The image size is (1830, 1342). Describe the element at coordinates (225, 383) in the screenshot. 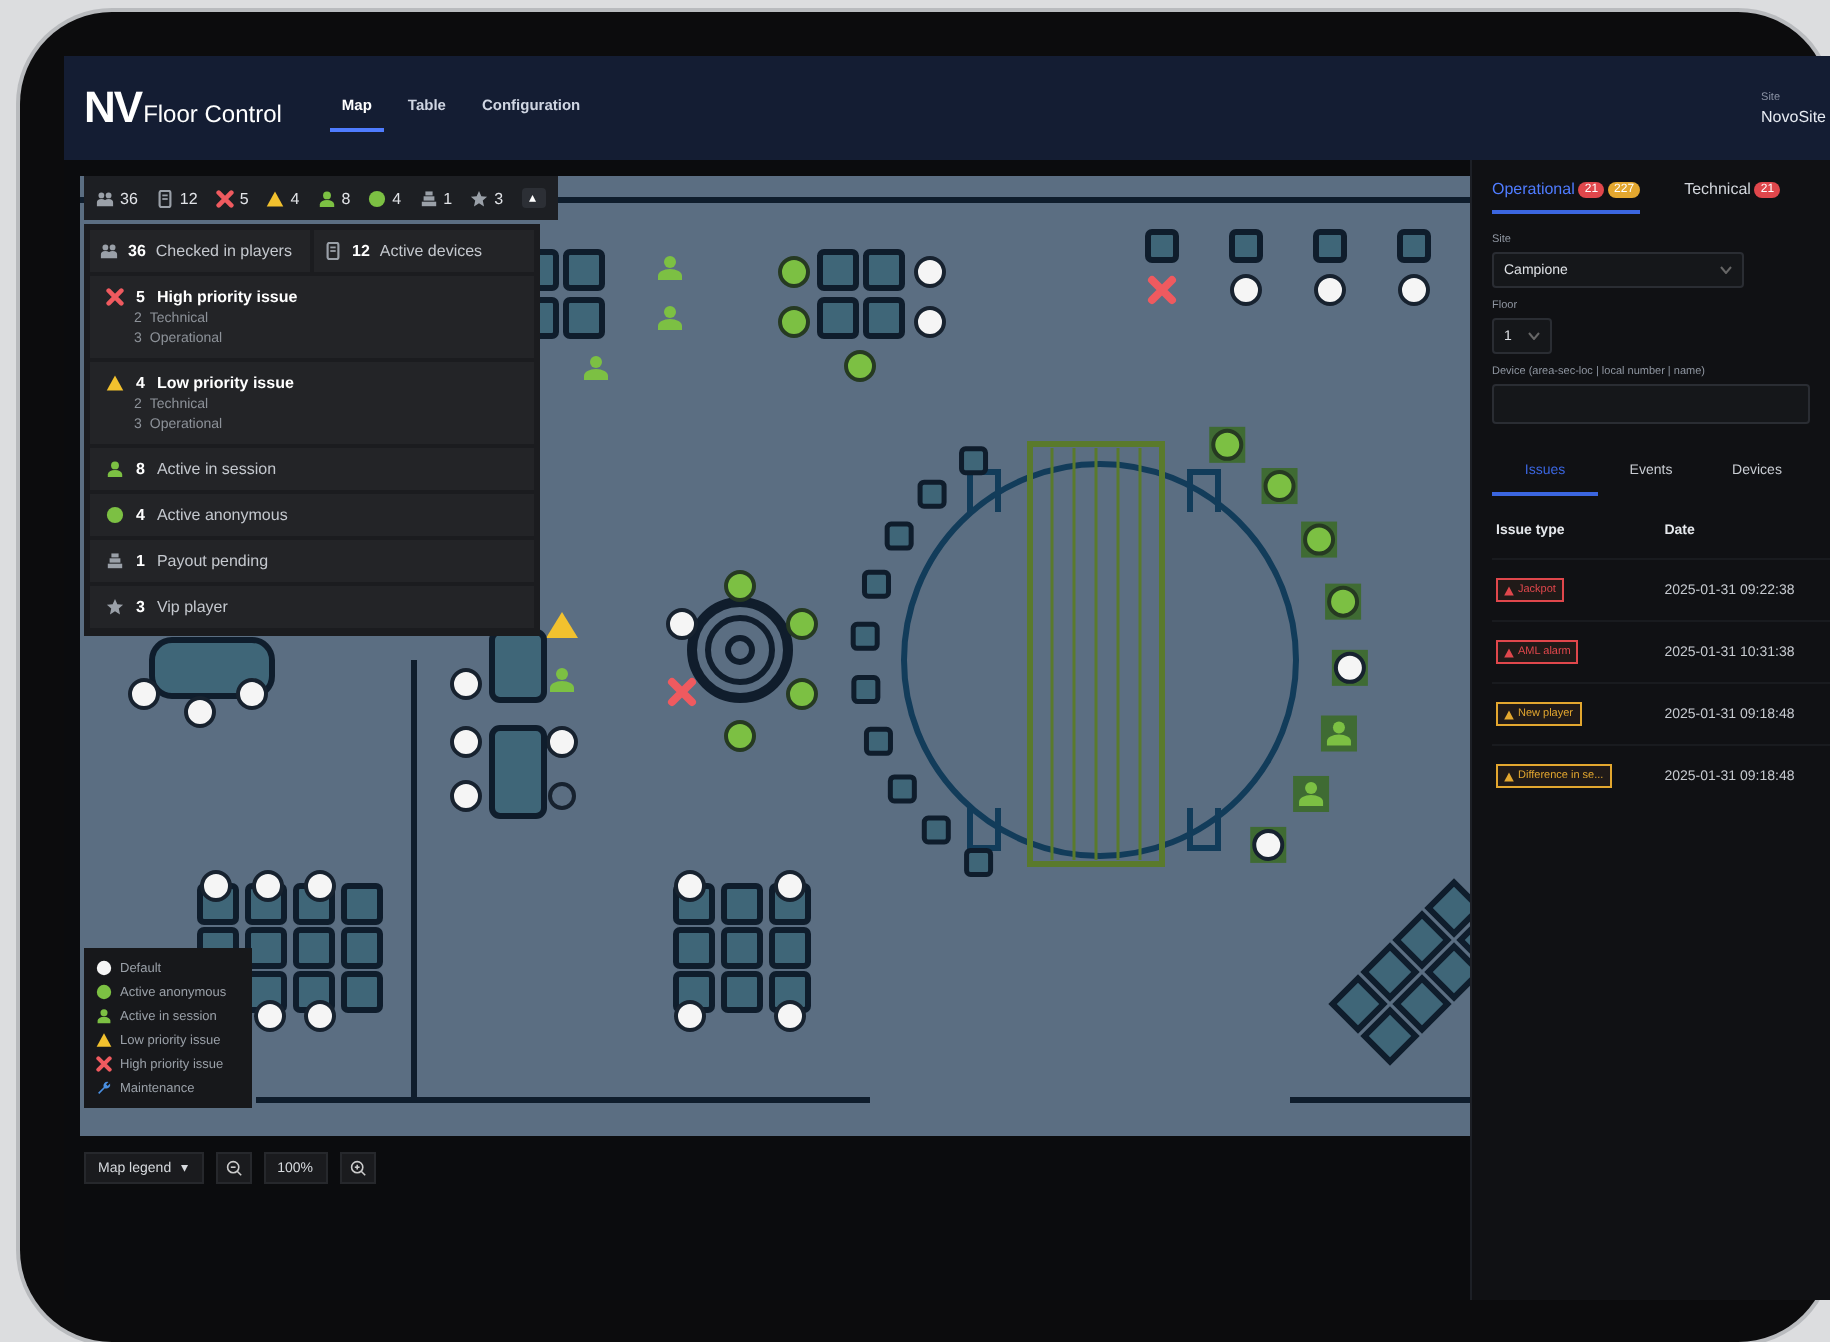

I see `summary-label: Low priority issue` at that location.